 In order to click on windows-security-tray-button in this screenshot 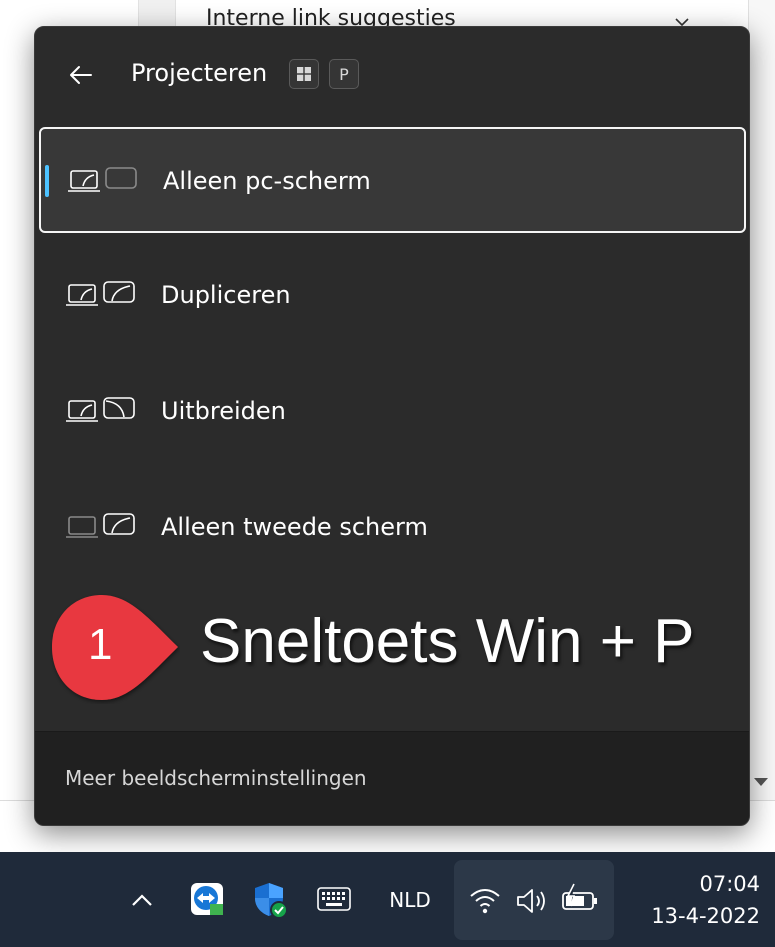, I will do `click(271, 900)`.